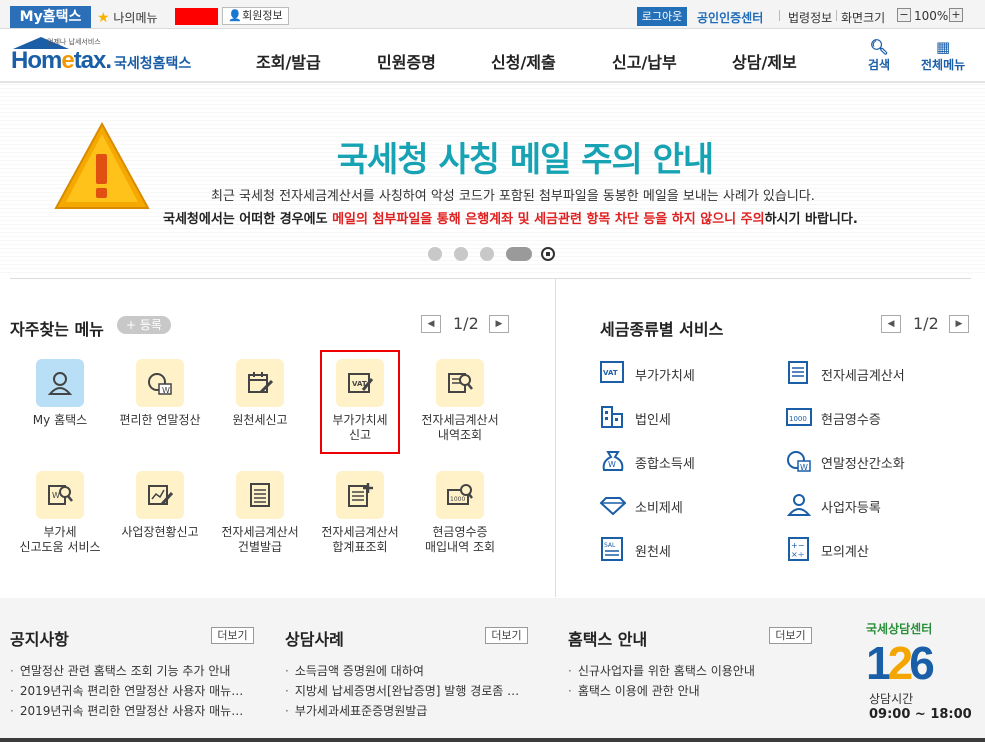 The height and width of the screenshot is (742, 985). Describe the element at coordinates (60, 495) in the screenshot. I see `doc-w-search-icon: W` at that location.